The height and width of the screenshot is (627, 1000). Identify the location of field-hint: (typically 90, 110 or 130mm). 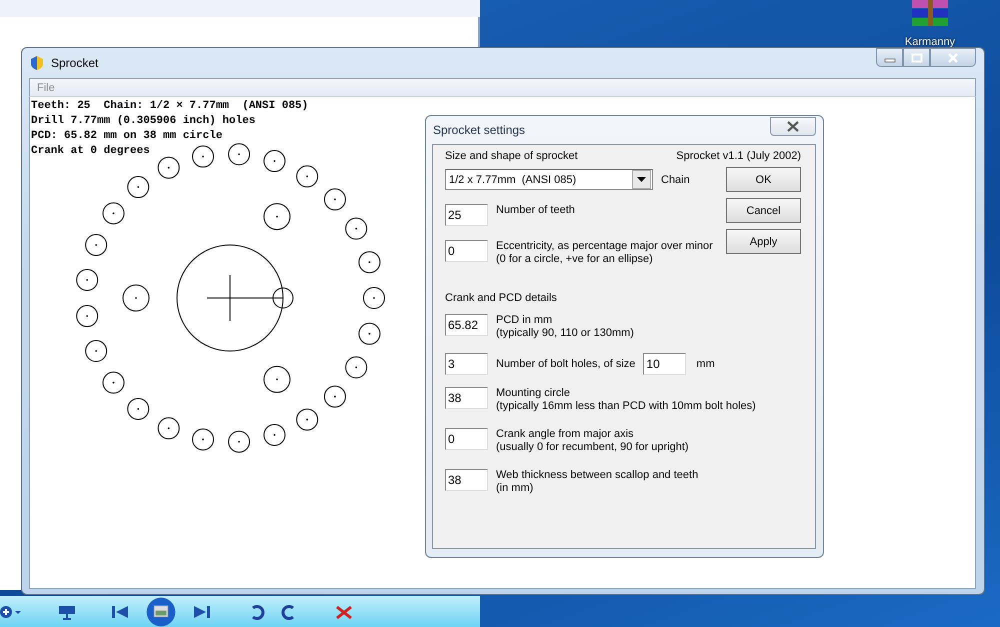
(565, 333).